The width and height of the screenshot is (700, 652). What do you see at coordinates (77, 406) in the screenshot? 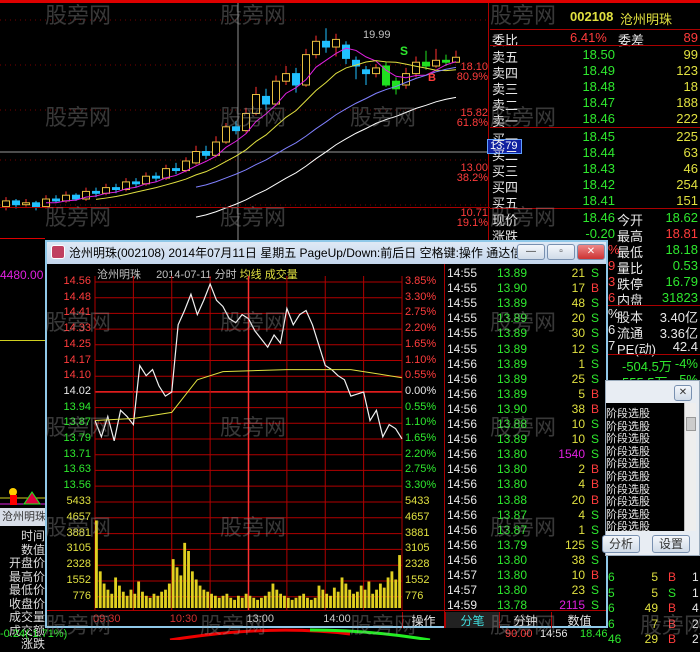
I see `price-tick: 13.94` at bounding box center [77, 406].